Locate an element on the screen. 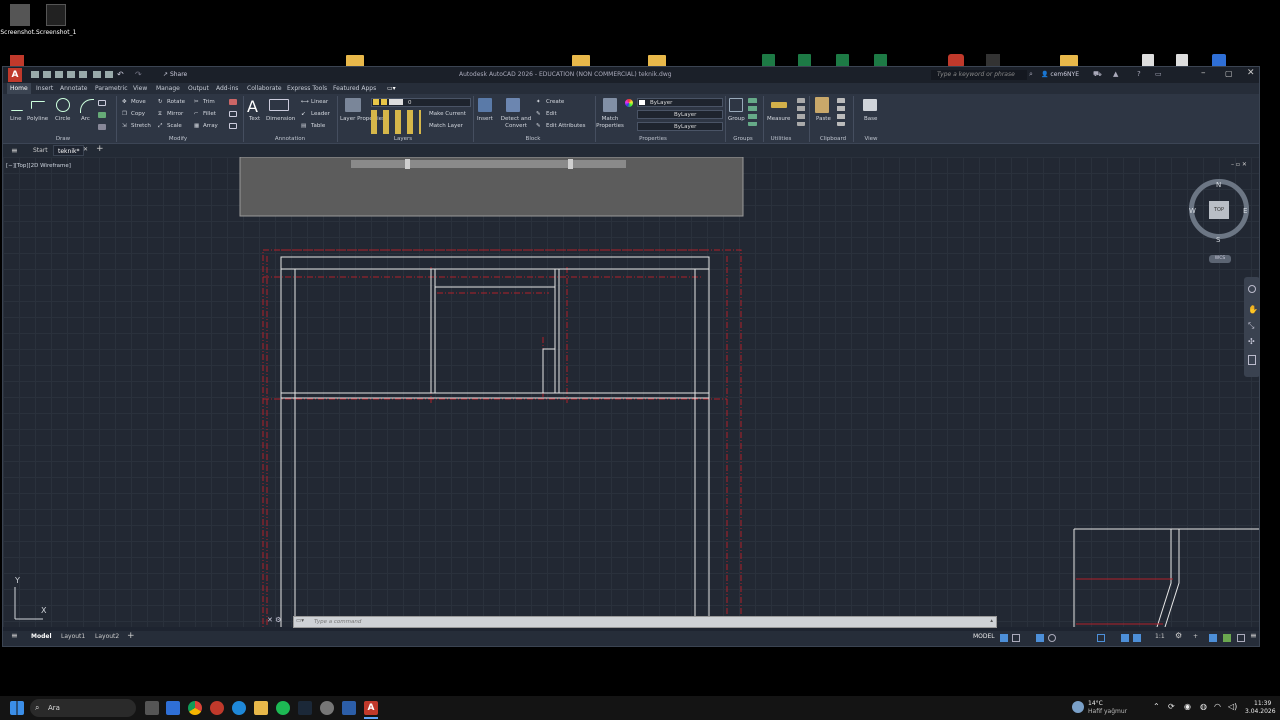 The image size is (1280, 720). steering-wheel-icon is located at coordinates (1252, 289).